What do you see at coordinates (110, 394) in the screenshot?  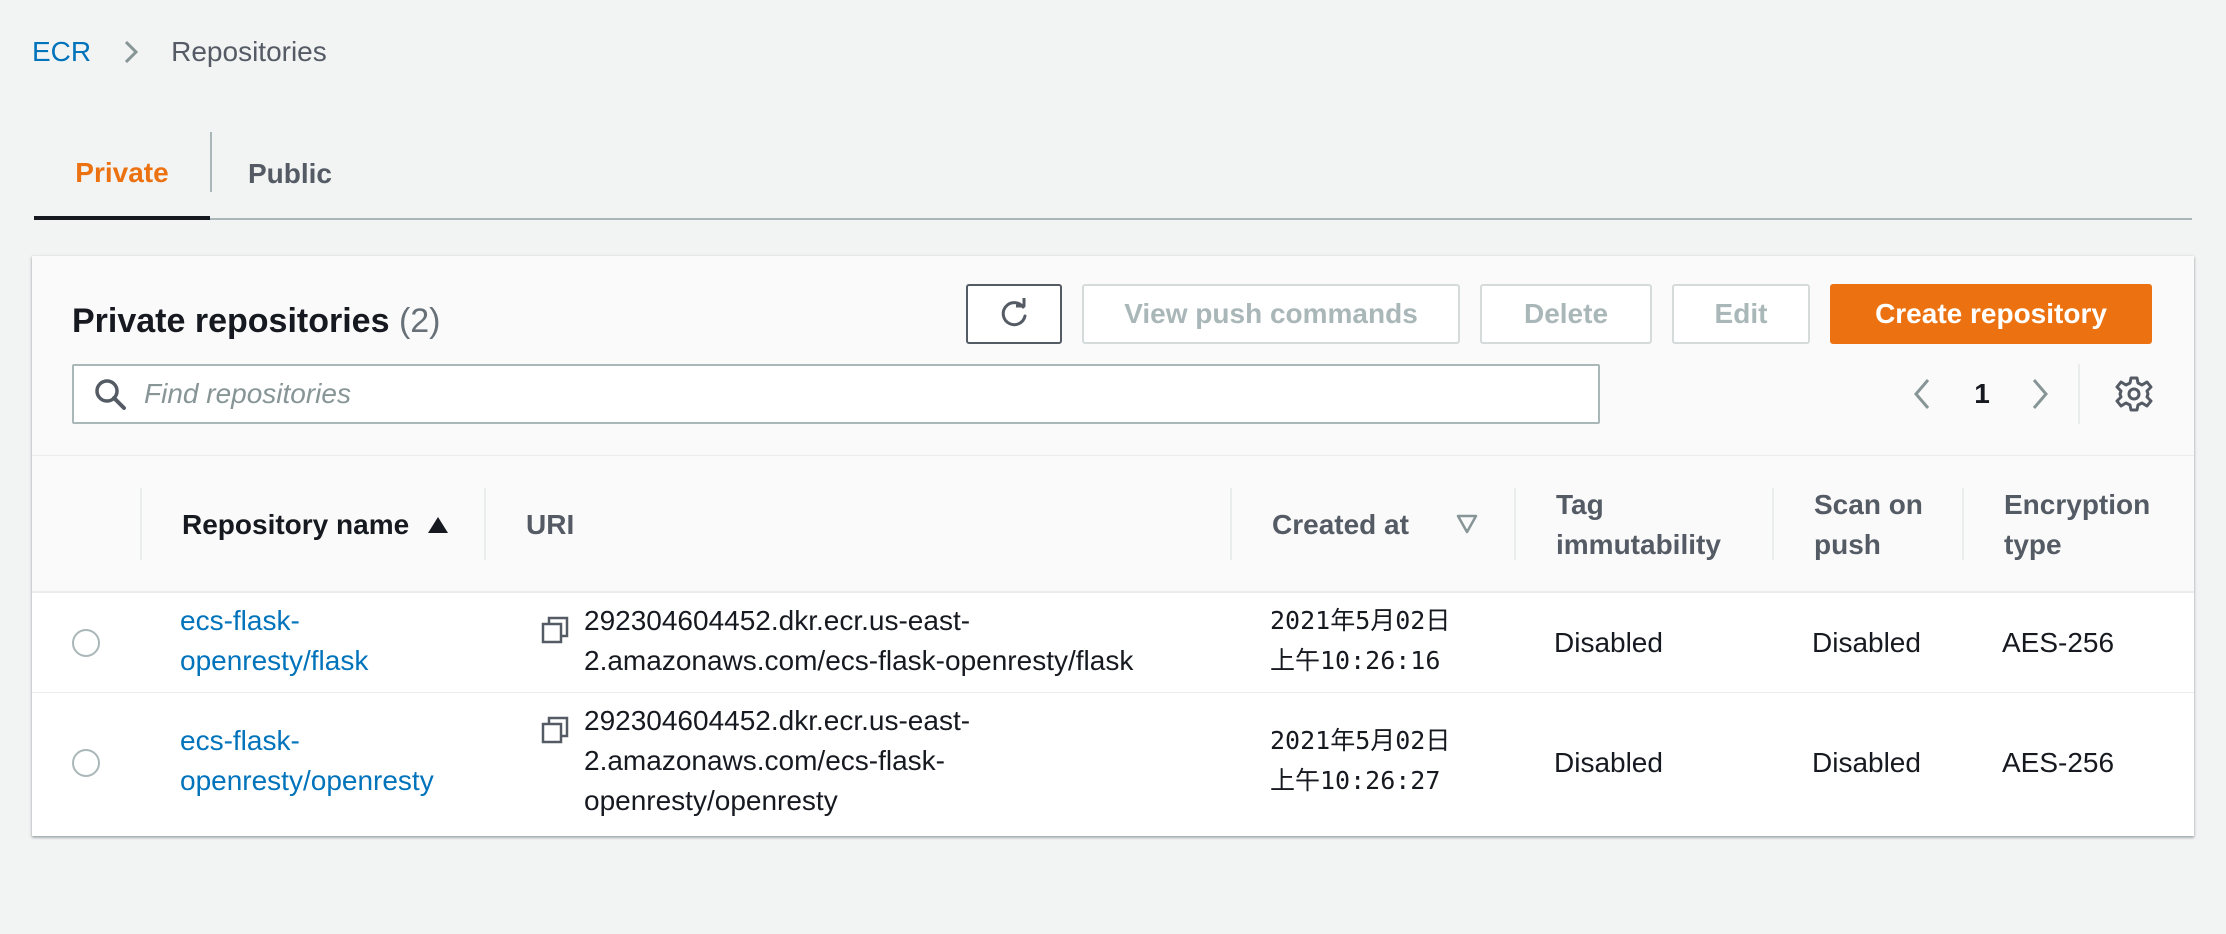 I see `search-icon` at bounding box center [110, 394].